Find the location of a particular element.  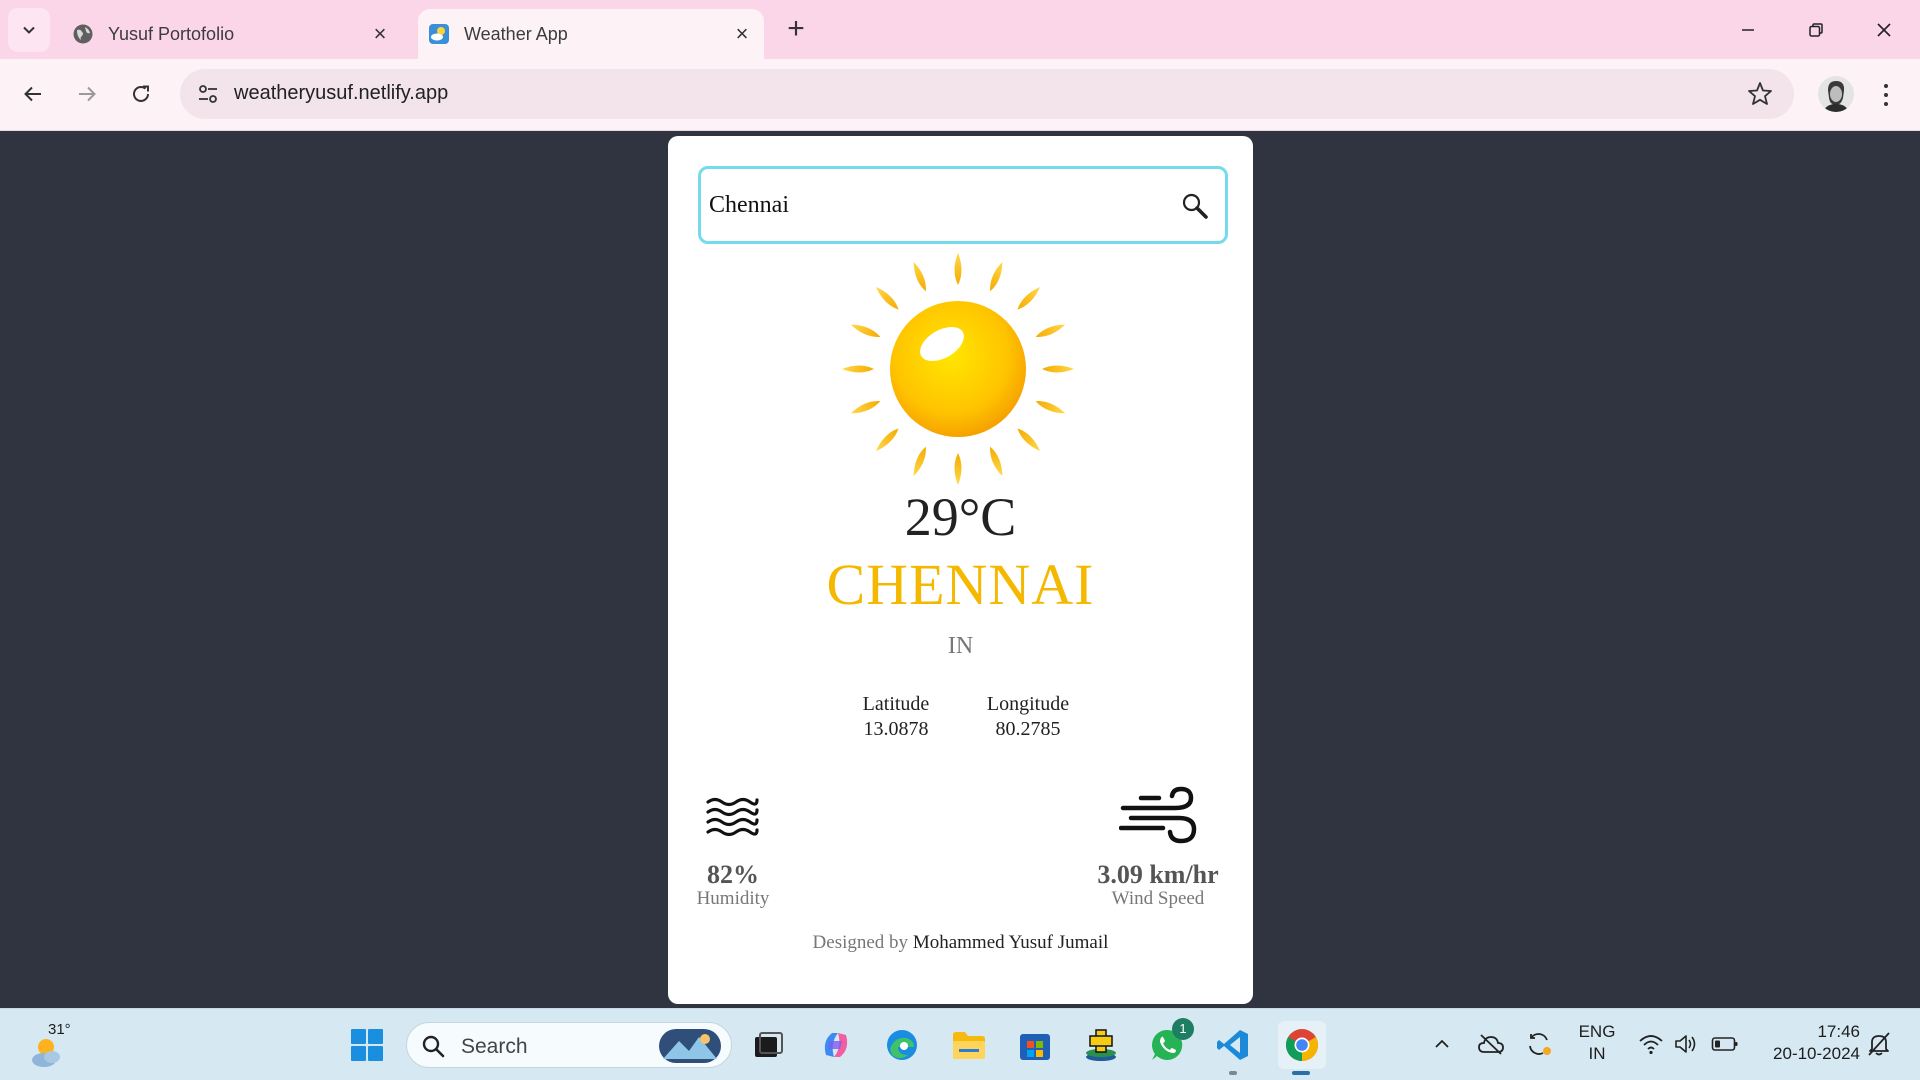

reload-icon is located at coordinates (141, 93).